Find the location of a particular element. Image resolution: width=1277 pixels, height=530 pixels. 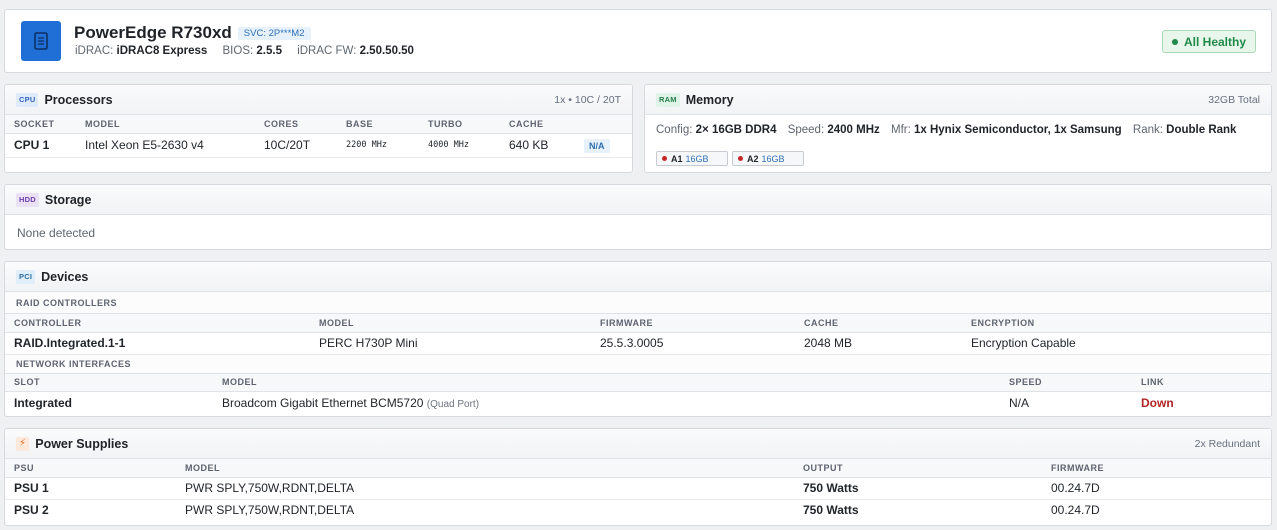

health-status-badge: All Healthy is located at coordinates (1208, 41).